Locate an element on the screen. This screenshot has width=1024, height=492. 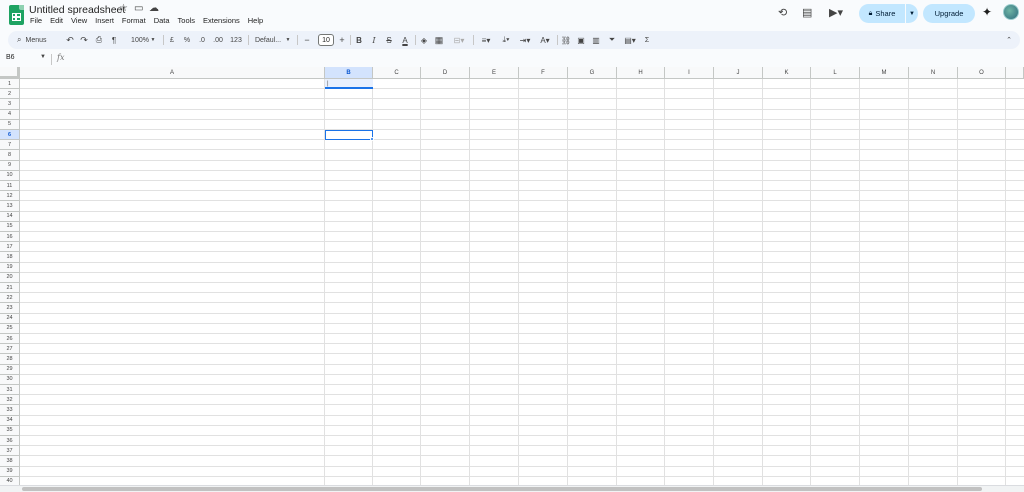
row-header-39: 39 is located at coordinates (10, 471).